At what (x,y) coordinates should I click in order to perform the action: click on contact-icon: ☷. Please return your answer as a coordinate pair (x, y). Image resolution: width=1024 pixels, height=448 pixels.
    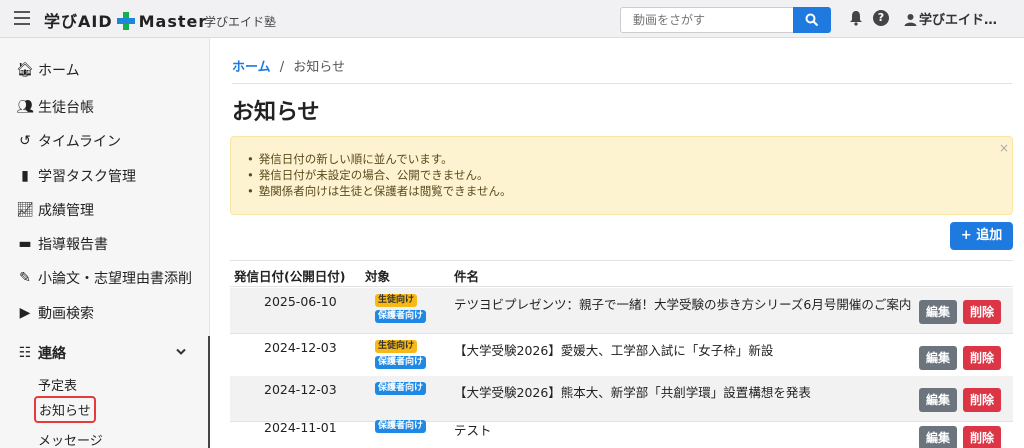
    Looking at the image, I should click on (25, 353).